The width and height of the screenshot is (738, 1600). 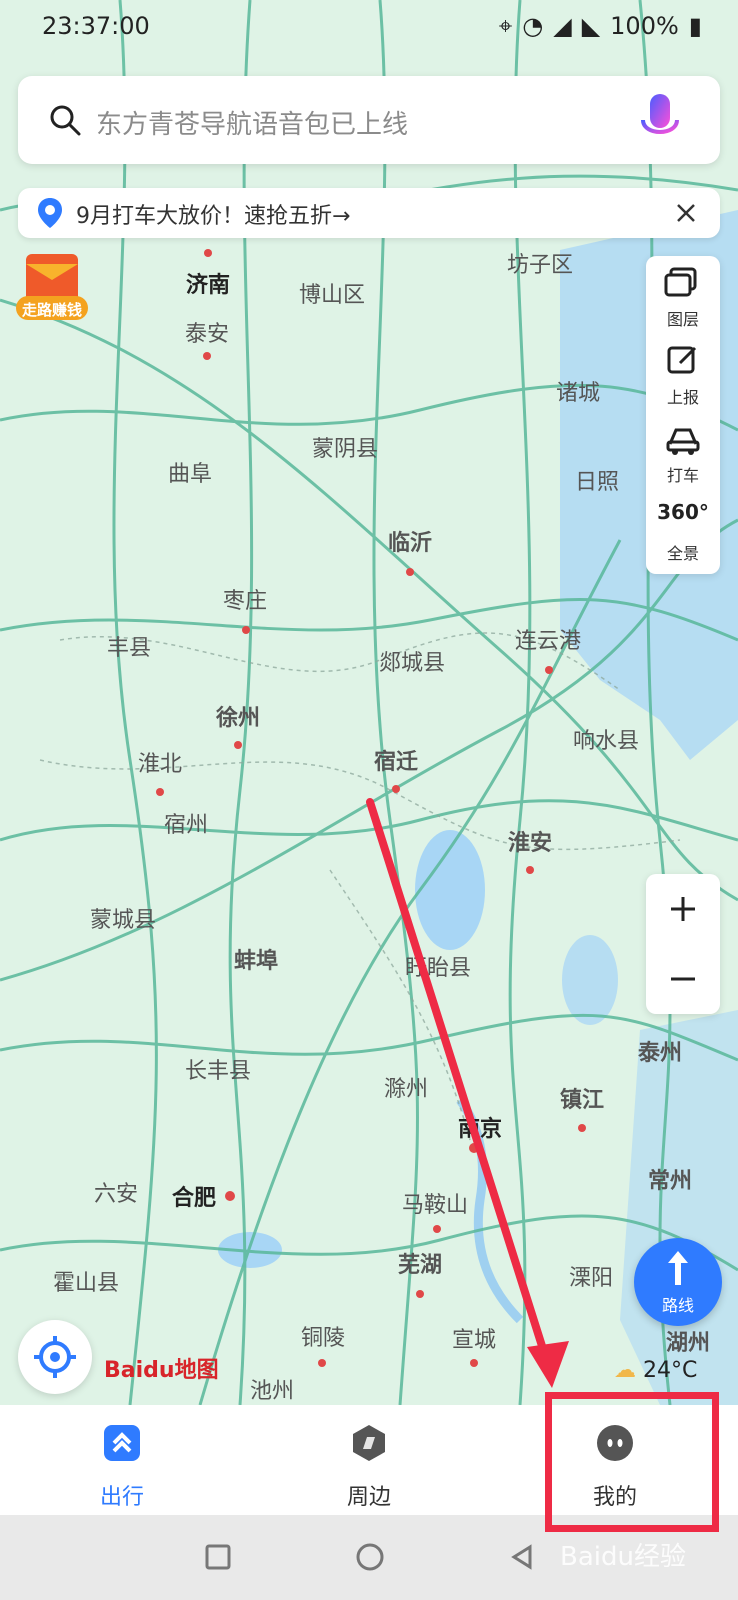 I want to click on map-label-lianyungang: 连云港, so click(x=548, y=641).